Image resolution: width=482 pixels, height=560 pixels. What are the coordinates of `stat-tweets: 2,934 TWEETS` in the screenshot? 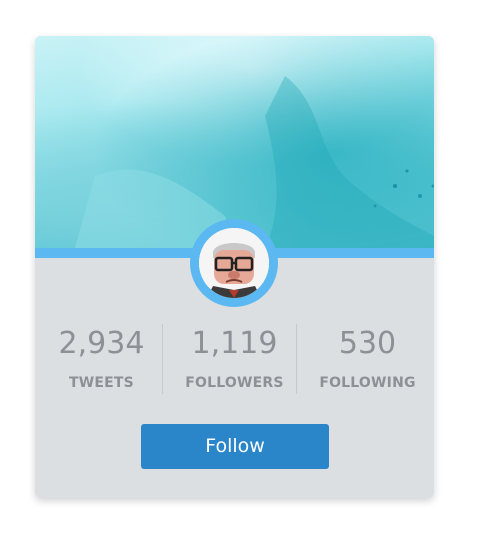 It's located at (101, 358).